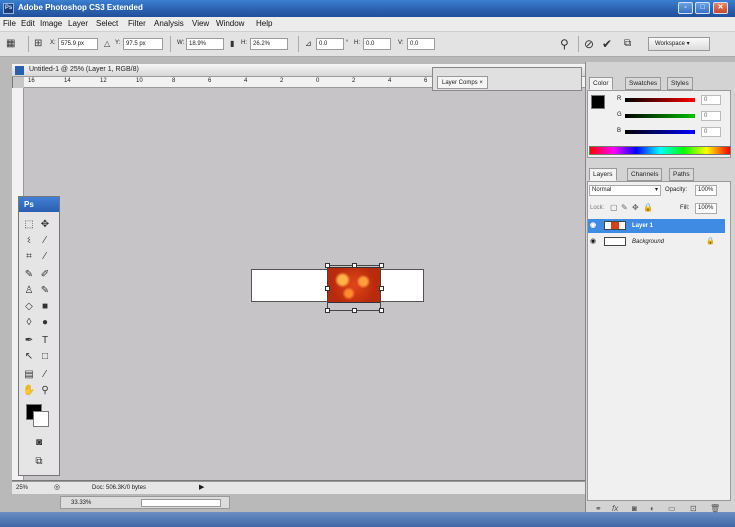 The width and height of the screenshot is (735, 527). Describe the element at coordinates (45, 322) in the screenshot. I see `dodge-tool-icon: ●` at that location.